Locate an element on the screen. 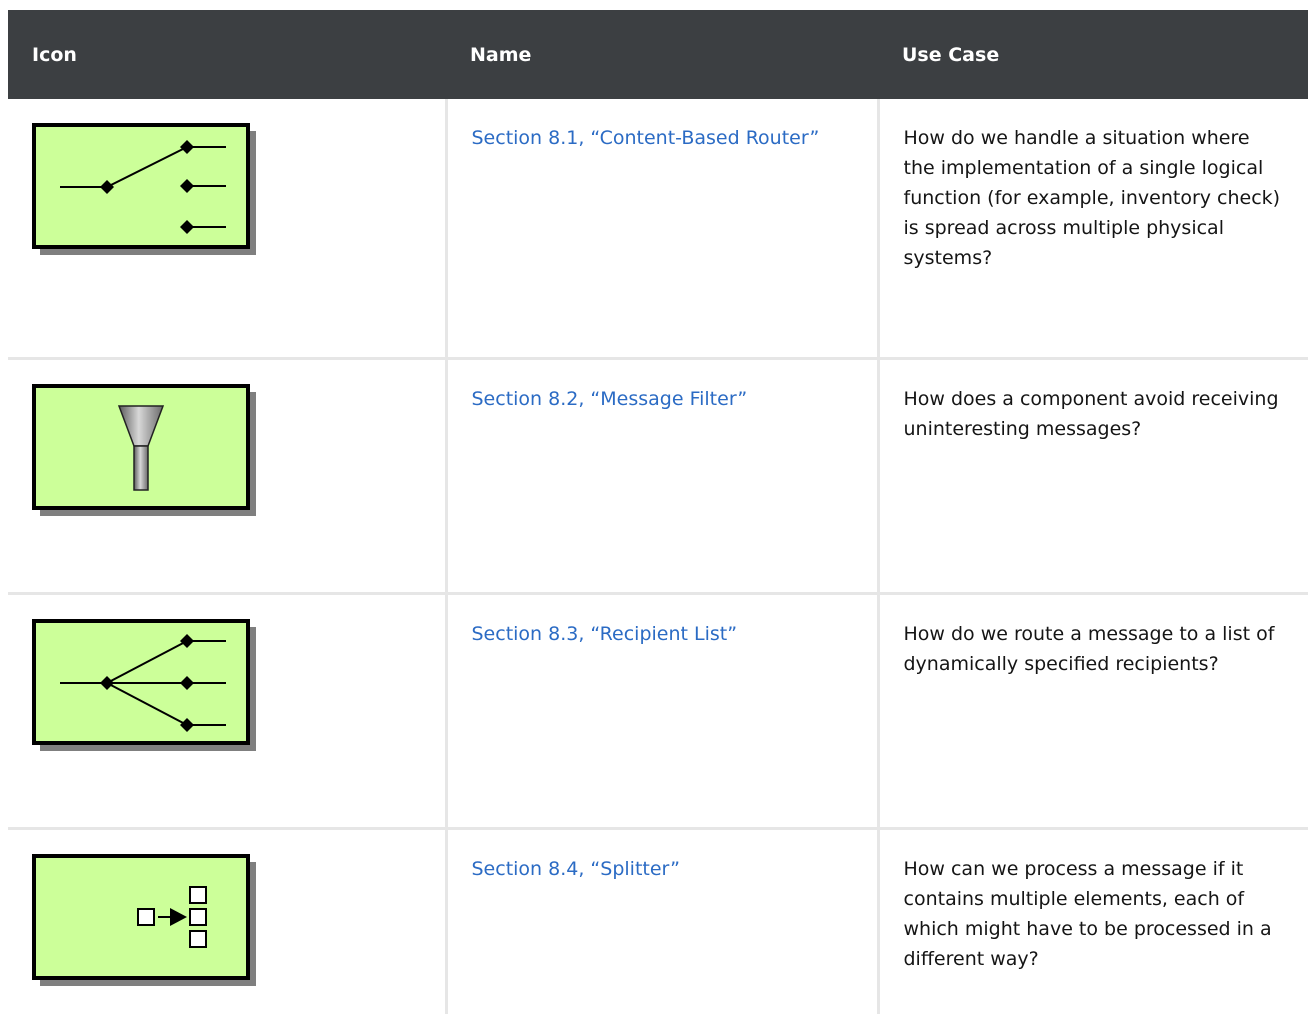 The image size is (1308, 1014). table-header-row: Icon Name Use Case is located at coordinates (658, 54).